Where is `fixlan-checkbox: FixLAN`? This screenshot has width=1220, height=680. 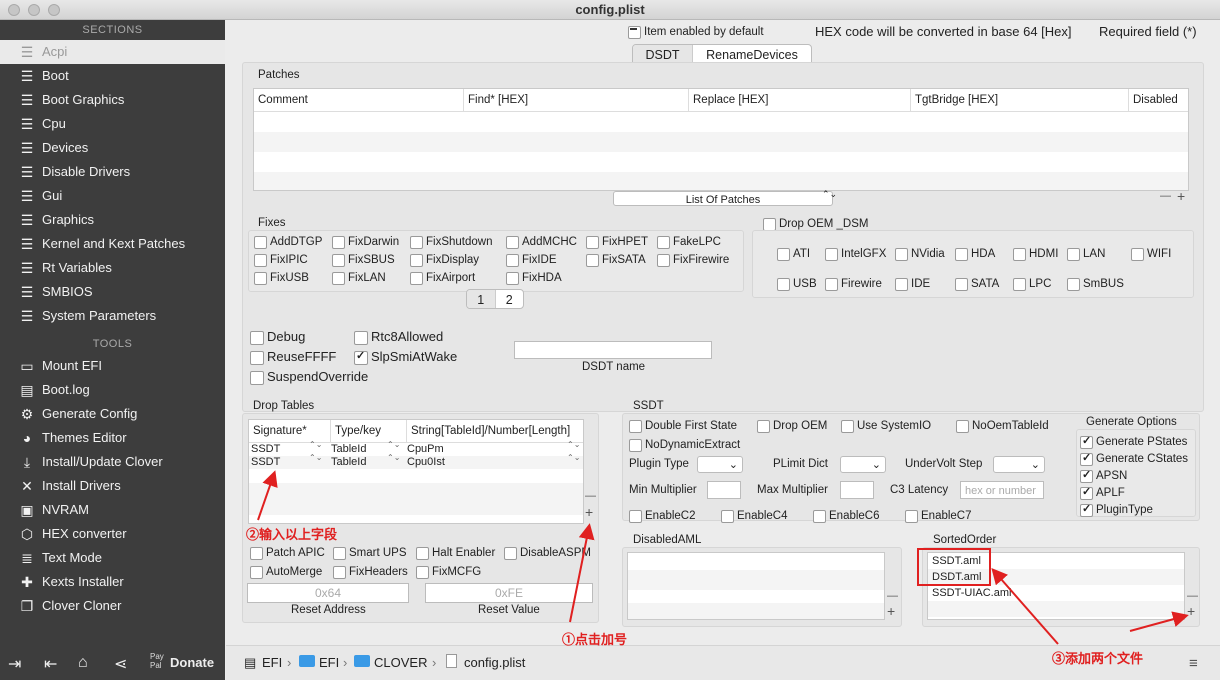
fixlan-checkbox: FixLAN is located at coordinates (359, 278).